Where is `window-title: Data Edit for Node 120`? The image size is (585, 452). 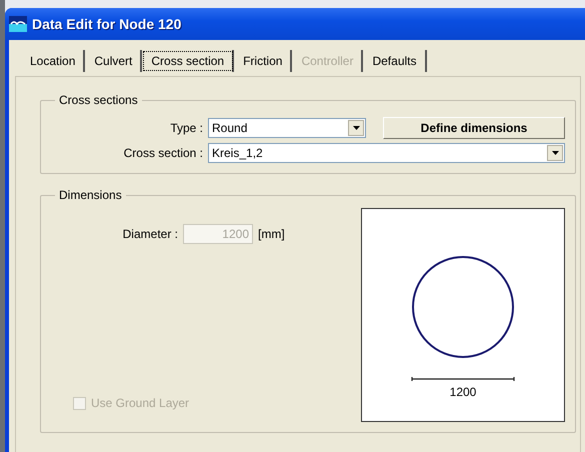 window-title: Data Edit for Node 120 is located at coordinates (107, 24).